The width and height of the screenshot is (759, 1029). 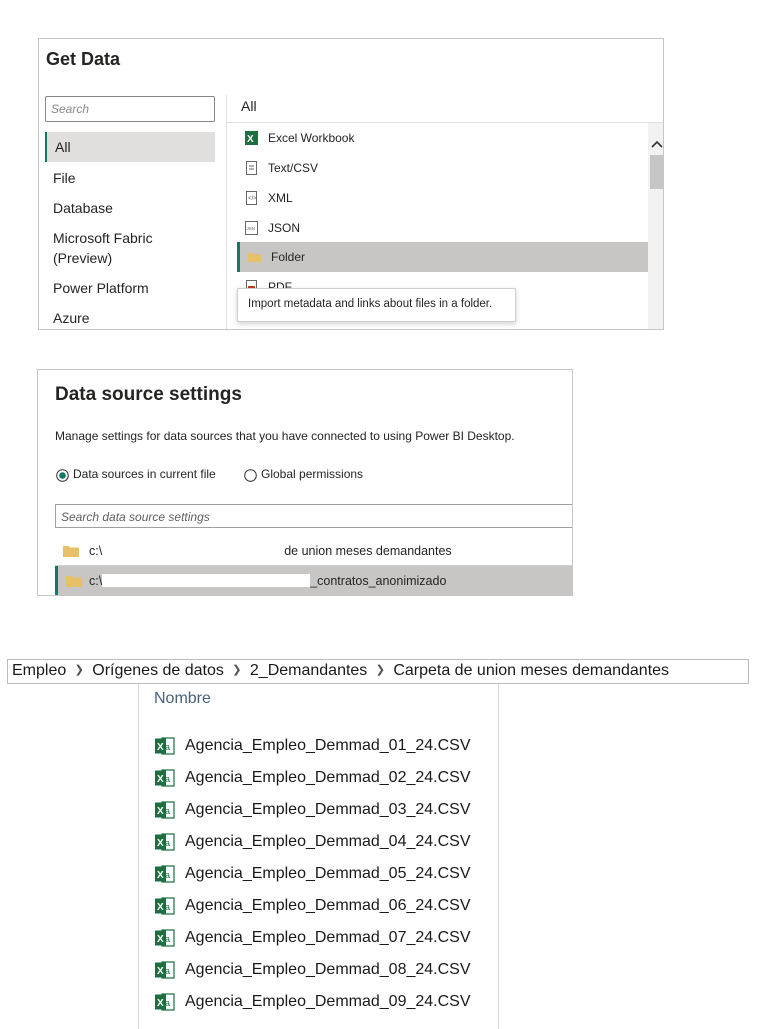 What do you see at coordinates (130, 109) in the screenshot?
I see `get-data-search-input: Search` at bounding box center [130, 109].